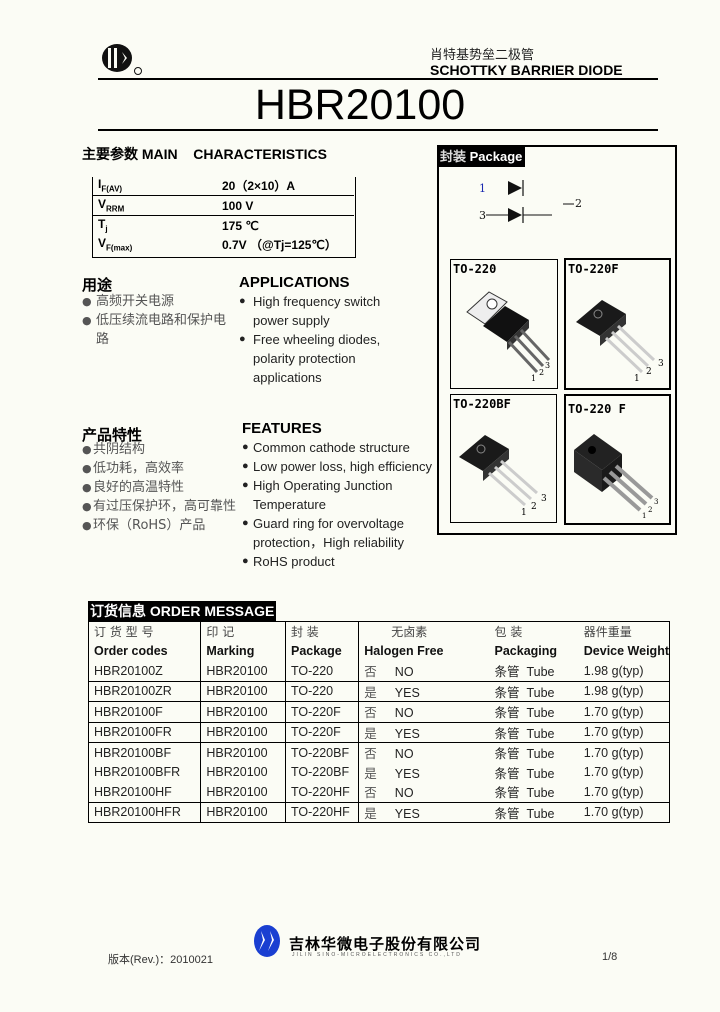  Describe the element at coordinates (154, 205) in the screenshot. I see `param-symbol: VRRM` at that location.